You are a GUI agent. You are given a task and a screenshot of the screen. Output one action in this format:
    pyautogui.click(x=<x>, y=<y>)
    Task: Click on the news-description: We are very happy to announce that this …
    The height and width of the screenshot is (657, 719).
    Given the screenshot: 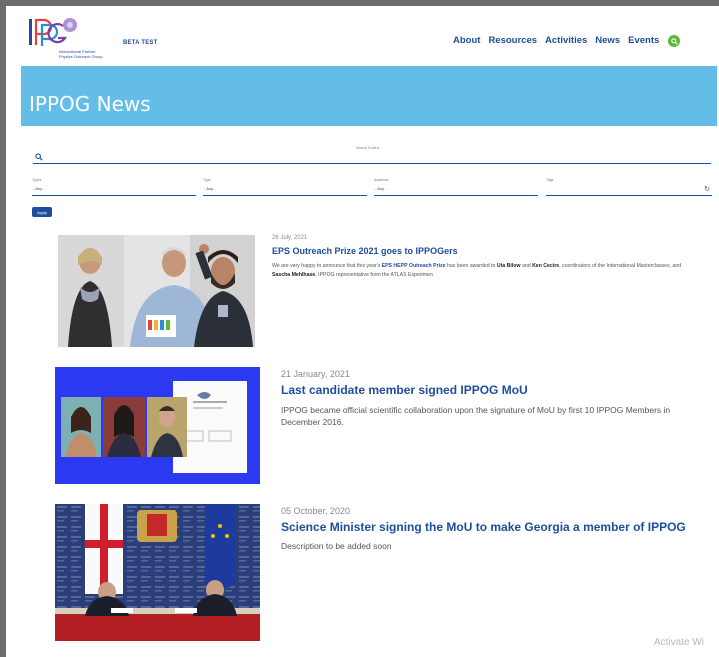 What is the action you would take?
    pyautogui.click(x=482, y=270)
    